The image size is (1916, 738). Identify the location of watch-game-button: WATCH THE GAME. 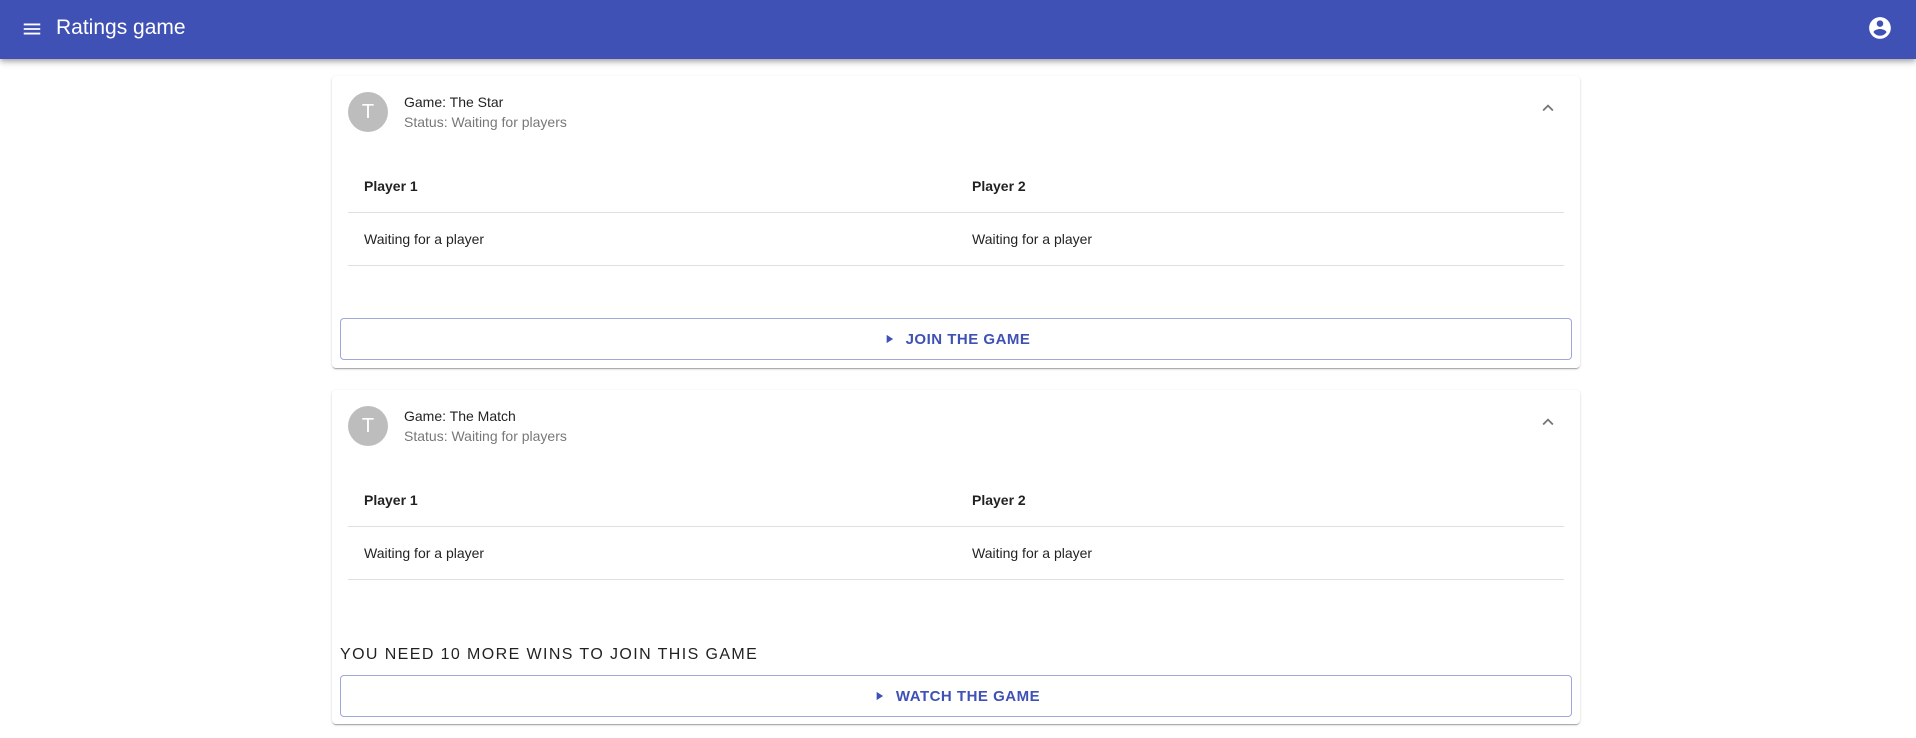
(956, 696).